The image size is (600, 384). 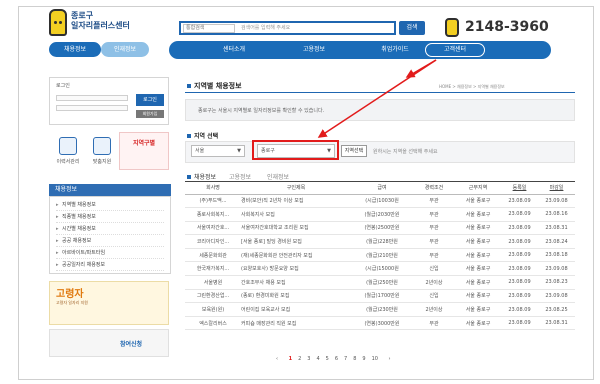 I want to click on annotation-arrows, so click(x=377, y=98).